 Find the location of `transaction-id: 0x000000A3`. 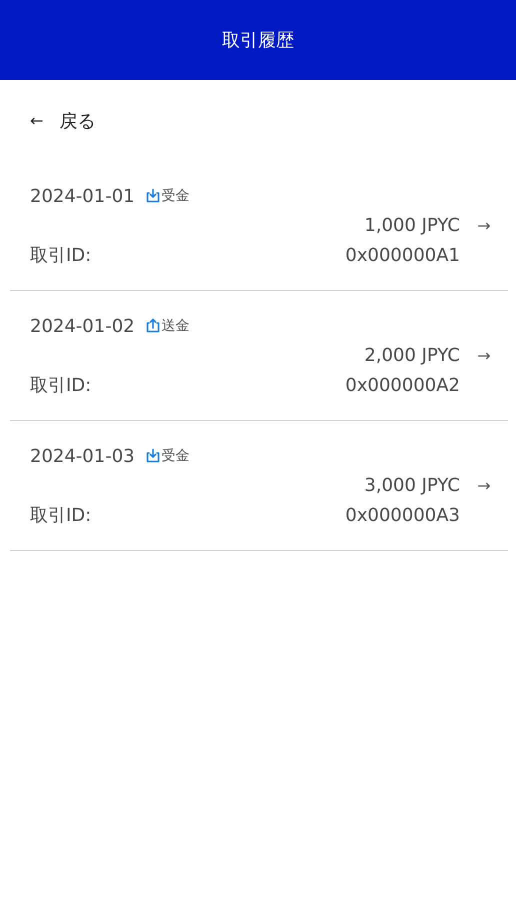

transaction-id: 0x000000A3 is located at coordinates (402, 516).